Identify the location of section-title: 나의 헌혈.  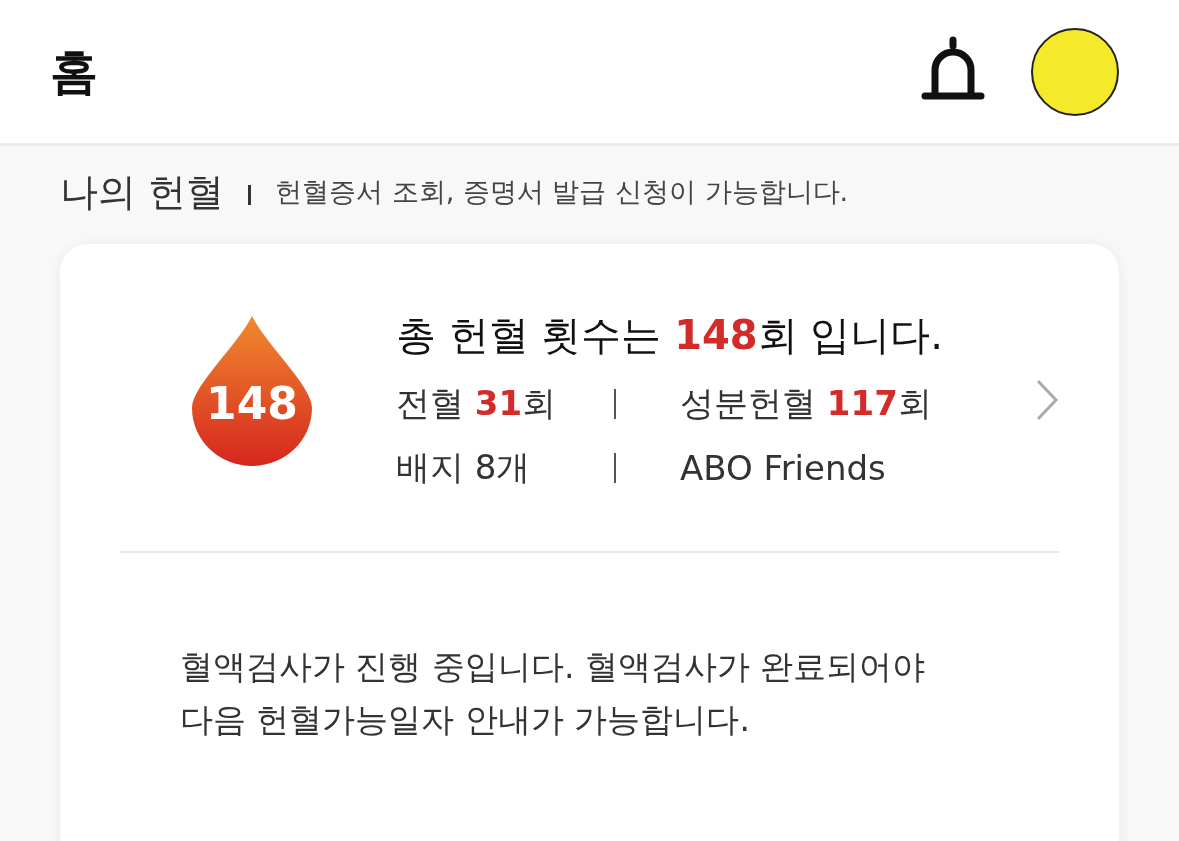
(142, 192).